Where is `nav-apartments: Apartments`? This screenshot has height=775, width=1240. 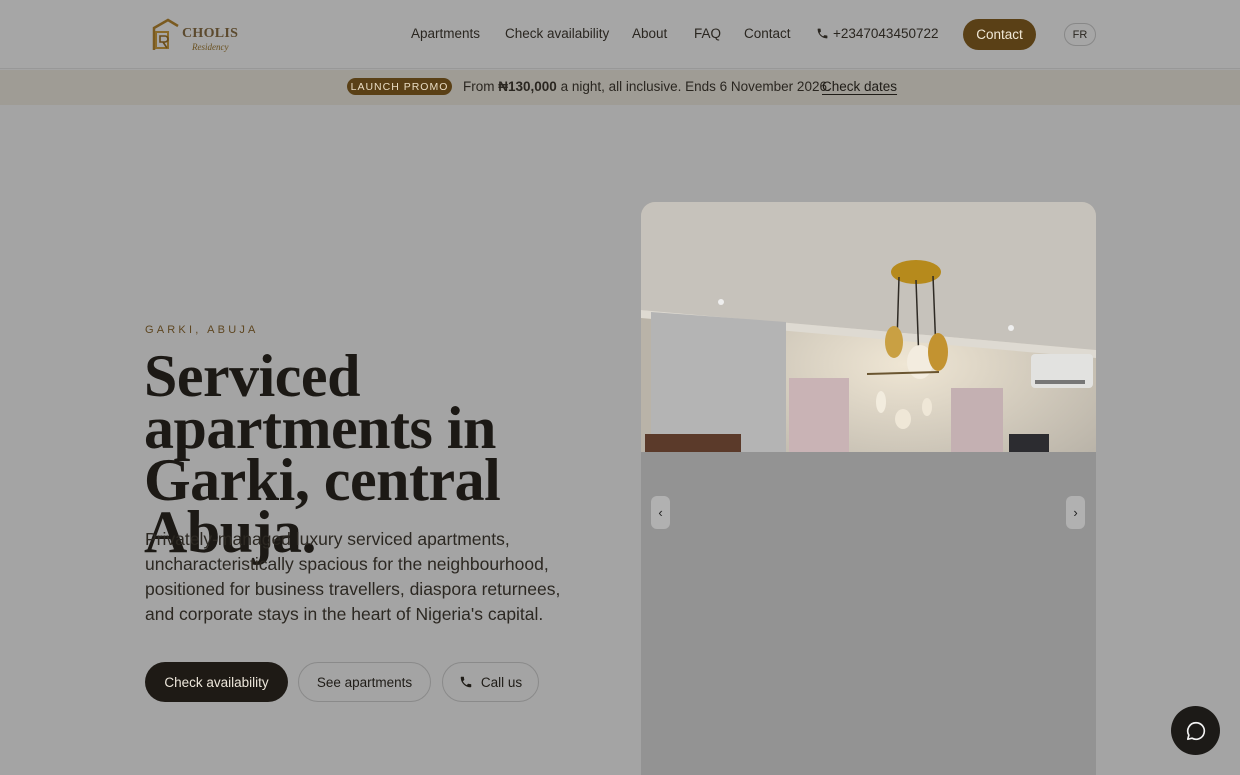
nav-apartments: Apartments is located at coordinates (445, 33).